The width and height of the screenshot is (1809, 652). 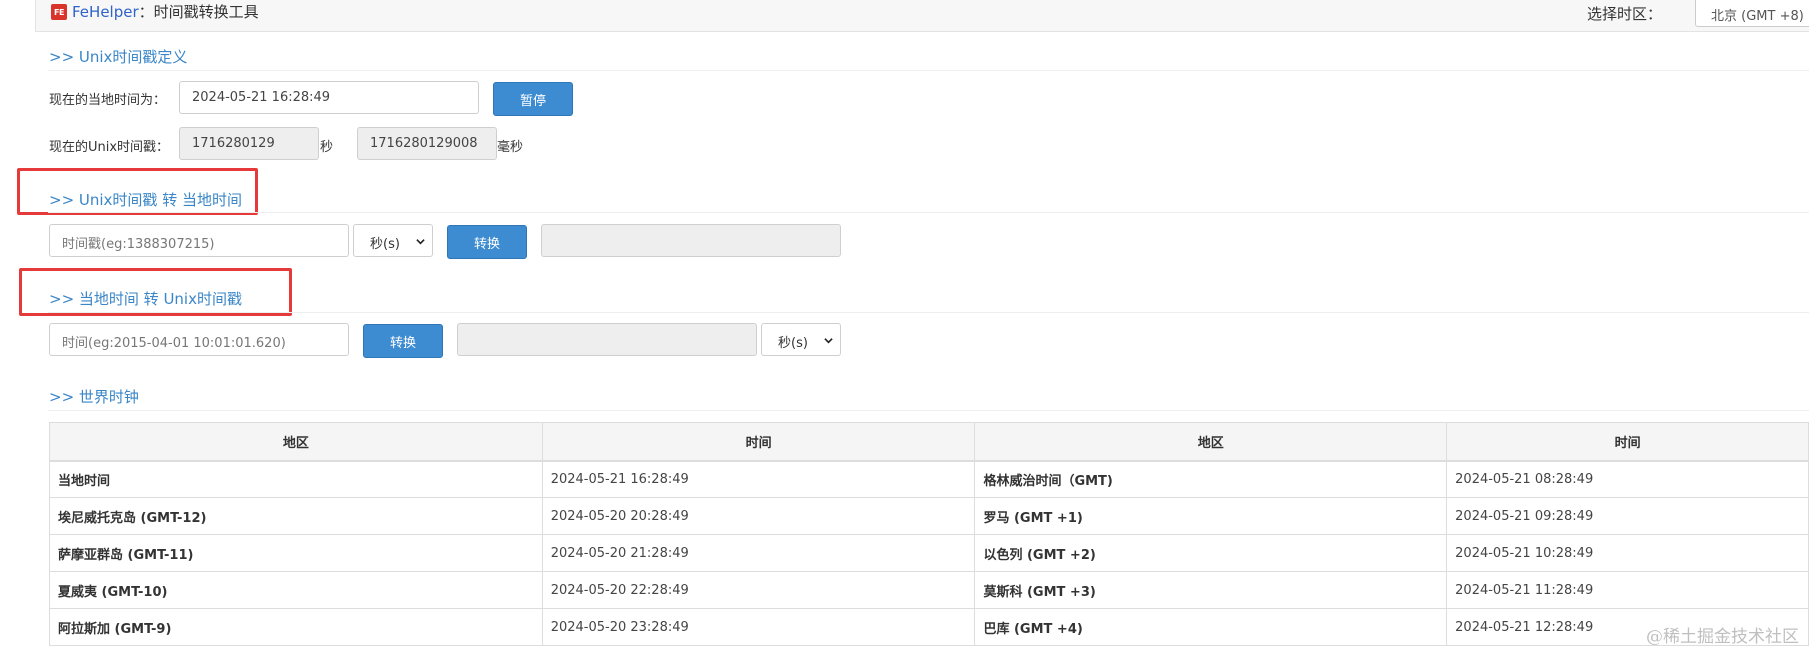 What do you see at coordinates (1211, 479) in the screenshot?
I see `region-cell: 格林威治时间（GMT)` at bounding box center [1211, 479].